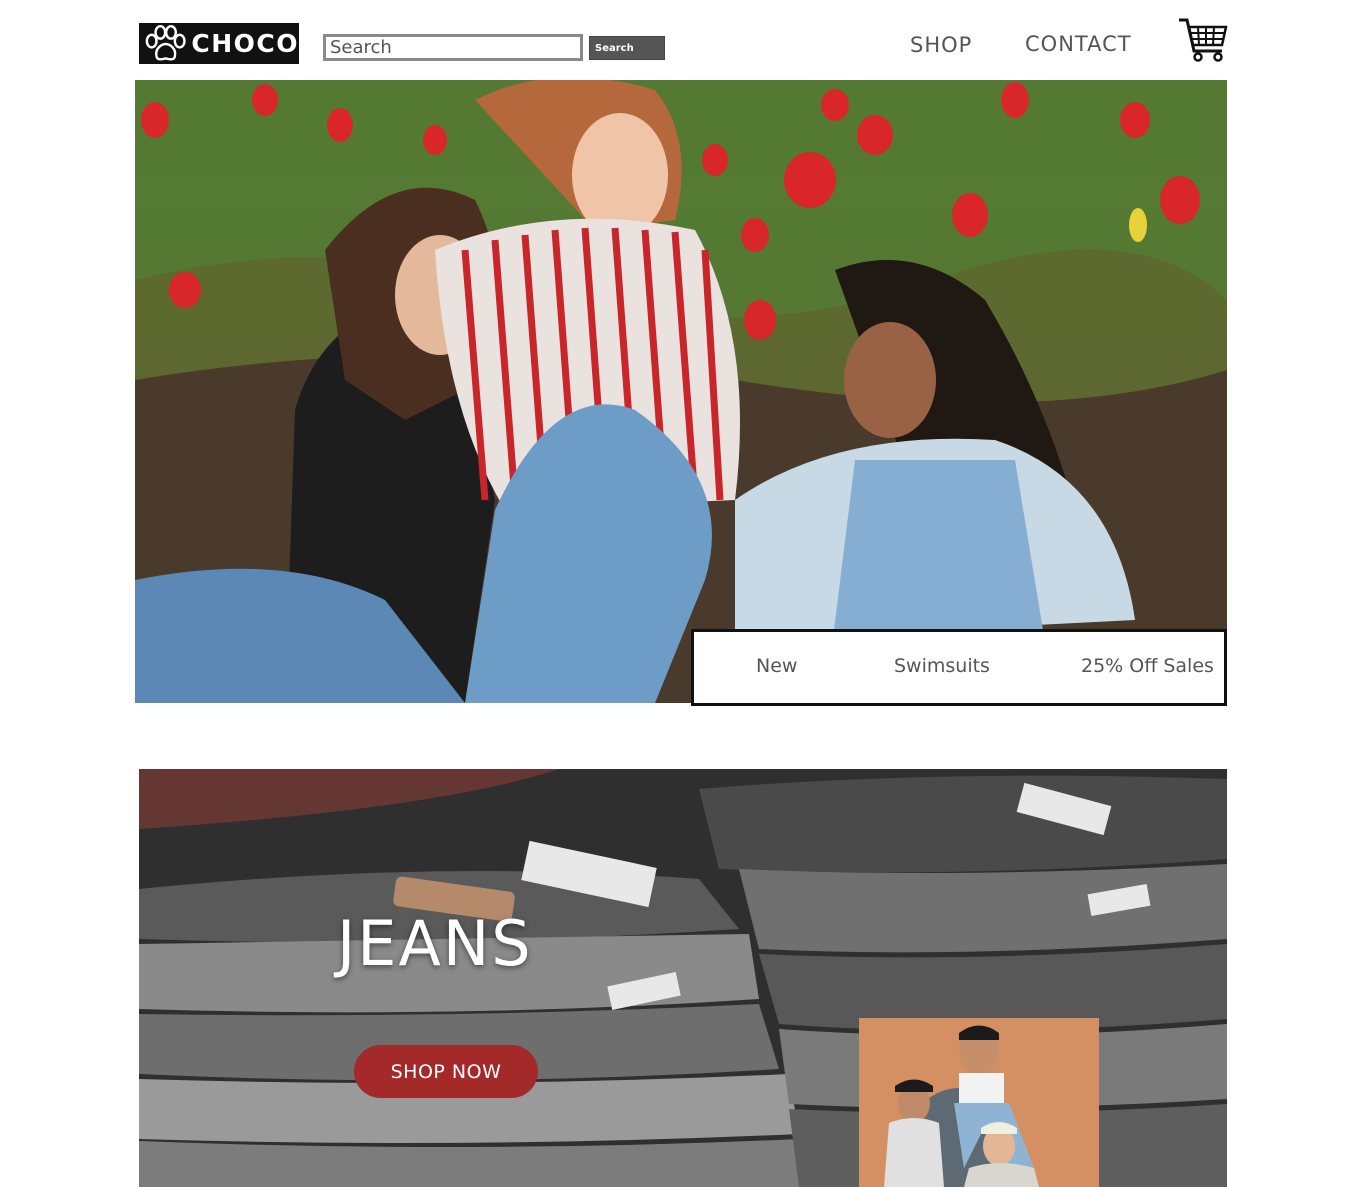  I want to click on shop-now-button: SHOP NOW, so click(446, 1071).